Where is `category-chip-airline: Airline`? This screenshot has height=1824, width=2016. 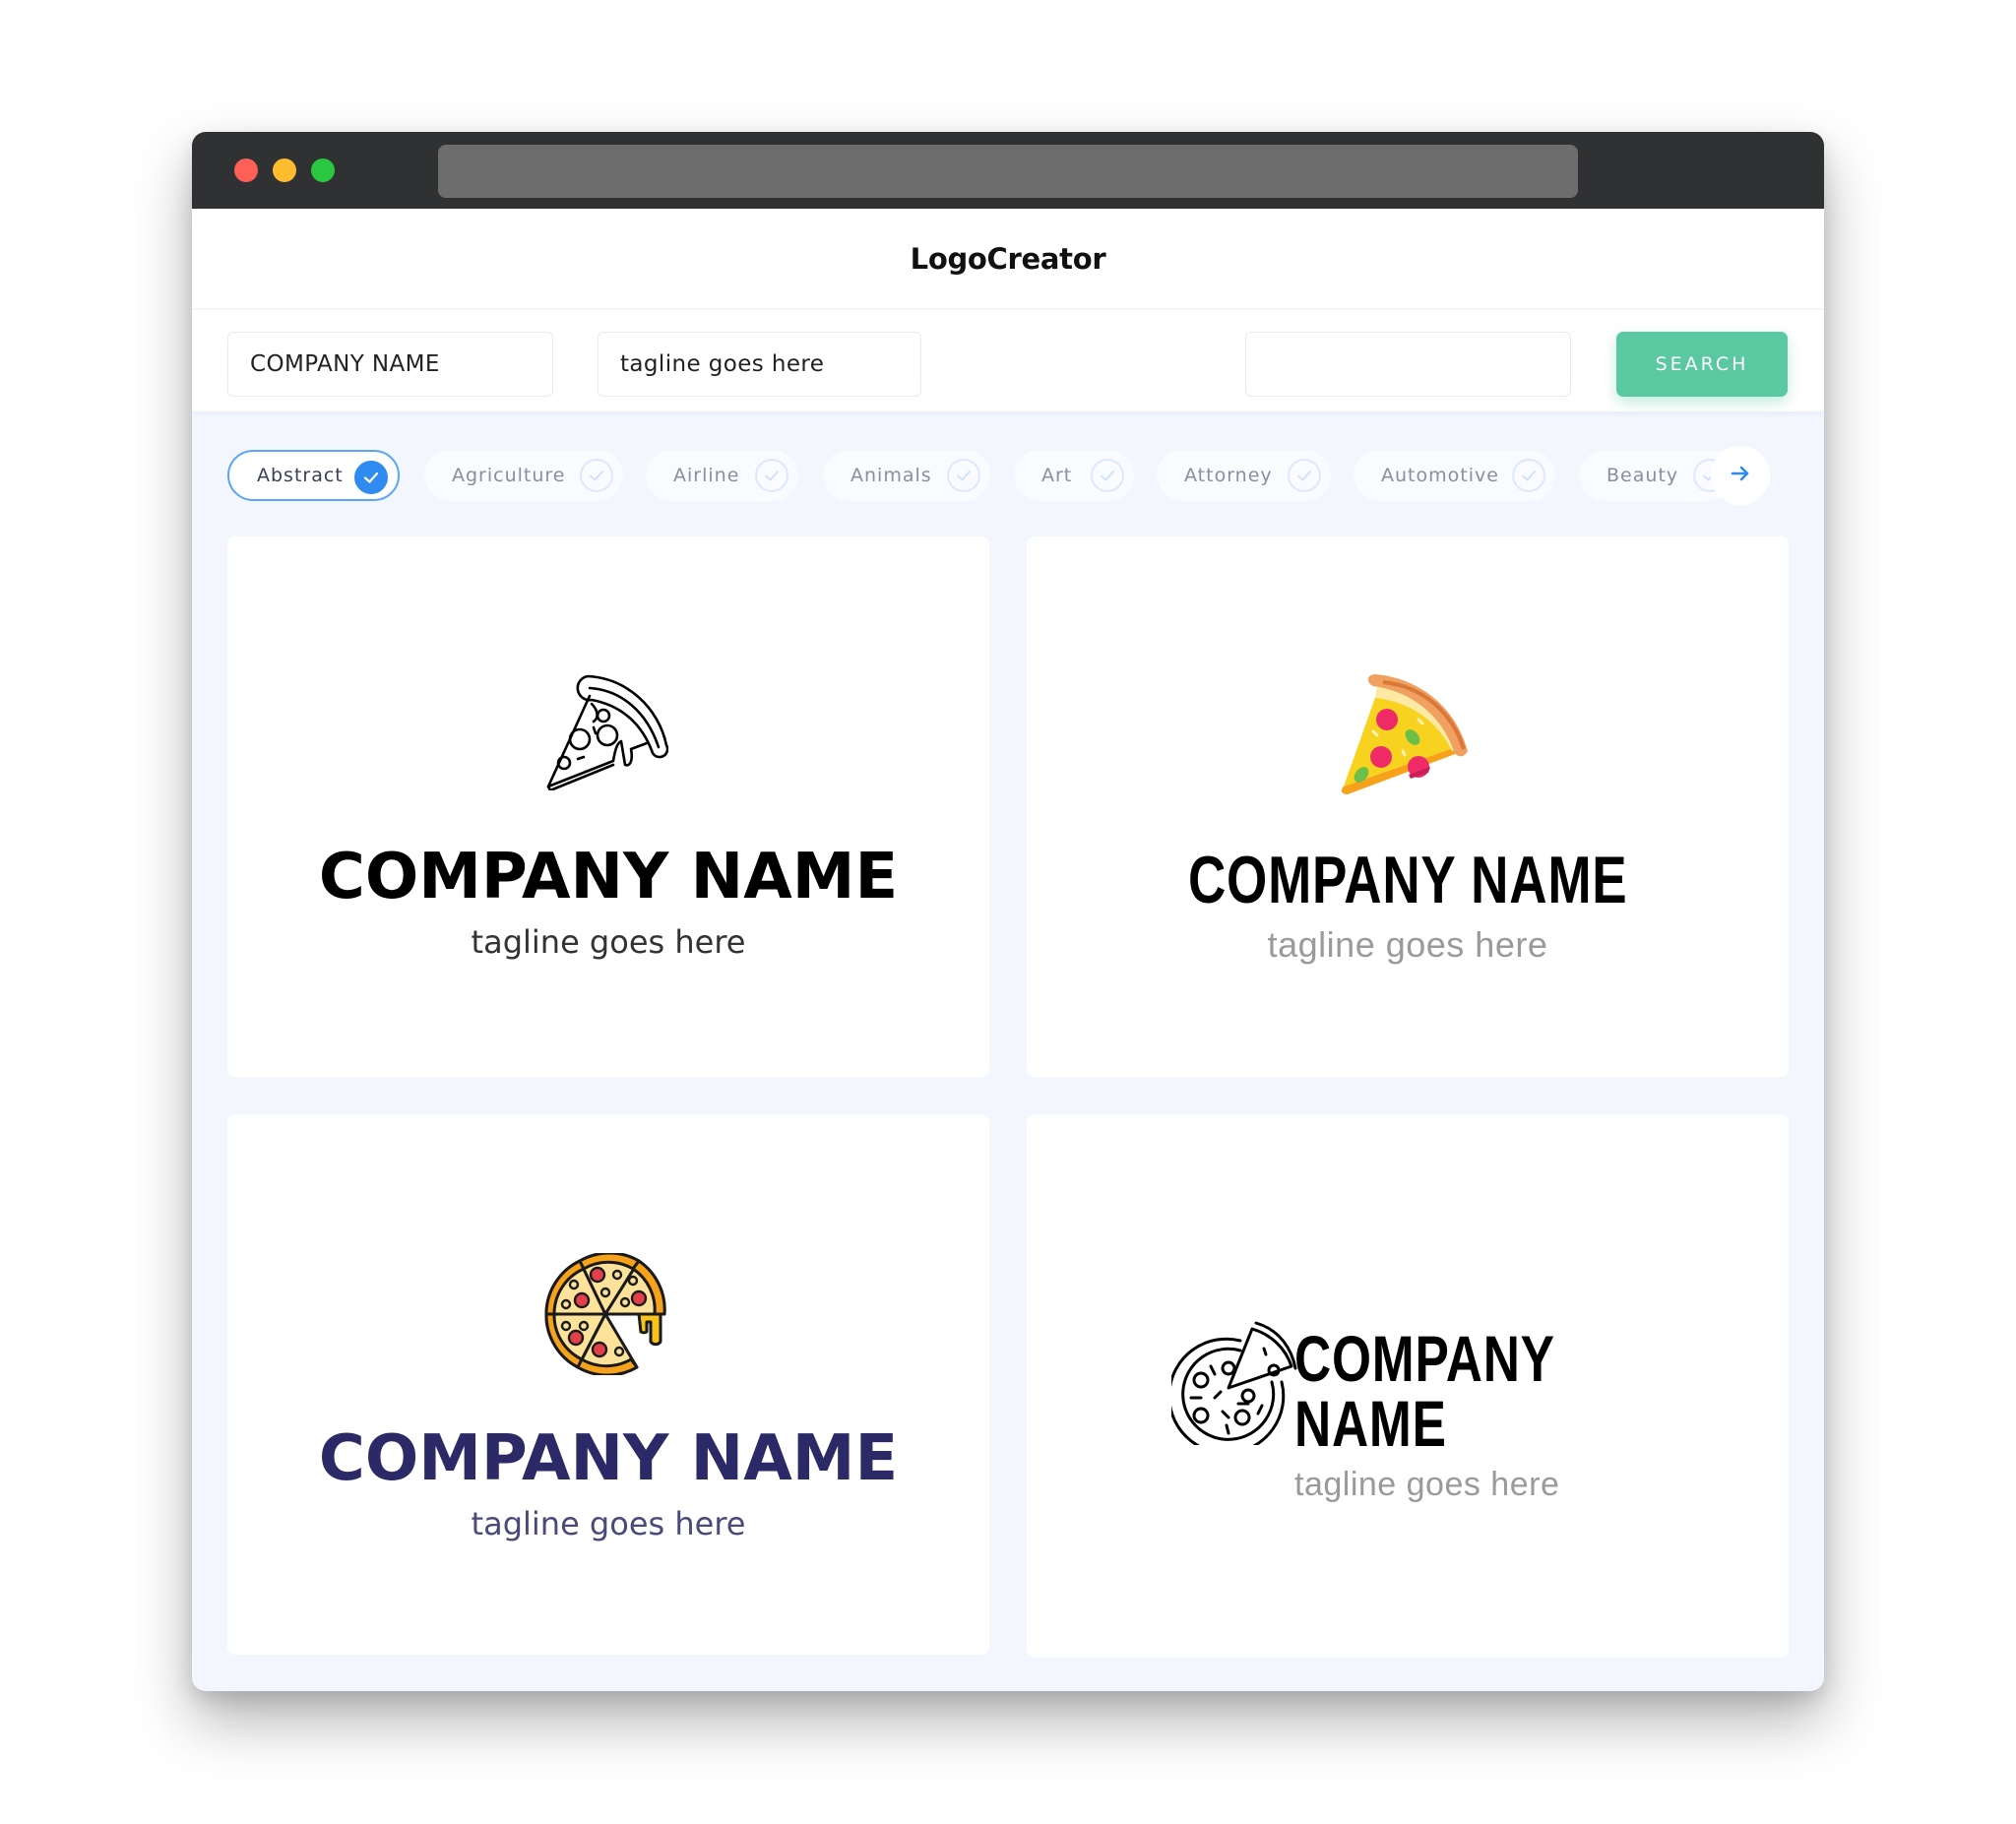 category-chip-airline: Airline is located at coordinates (722, 475).